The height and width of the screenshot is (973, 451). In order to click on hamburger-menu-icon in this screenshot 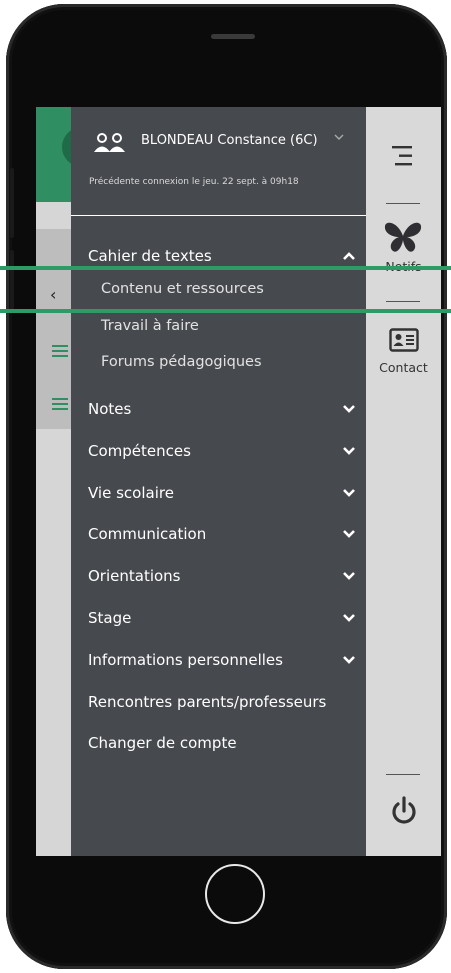, I will do `click(404, 156)`.